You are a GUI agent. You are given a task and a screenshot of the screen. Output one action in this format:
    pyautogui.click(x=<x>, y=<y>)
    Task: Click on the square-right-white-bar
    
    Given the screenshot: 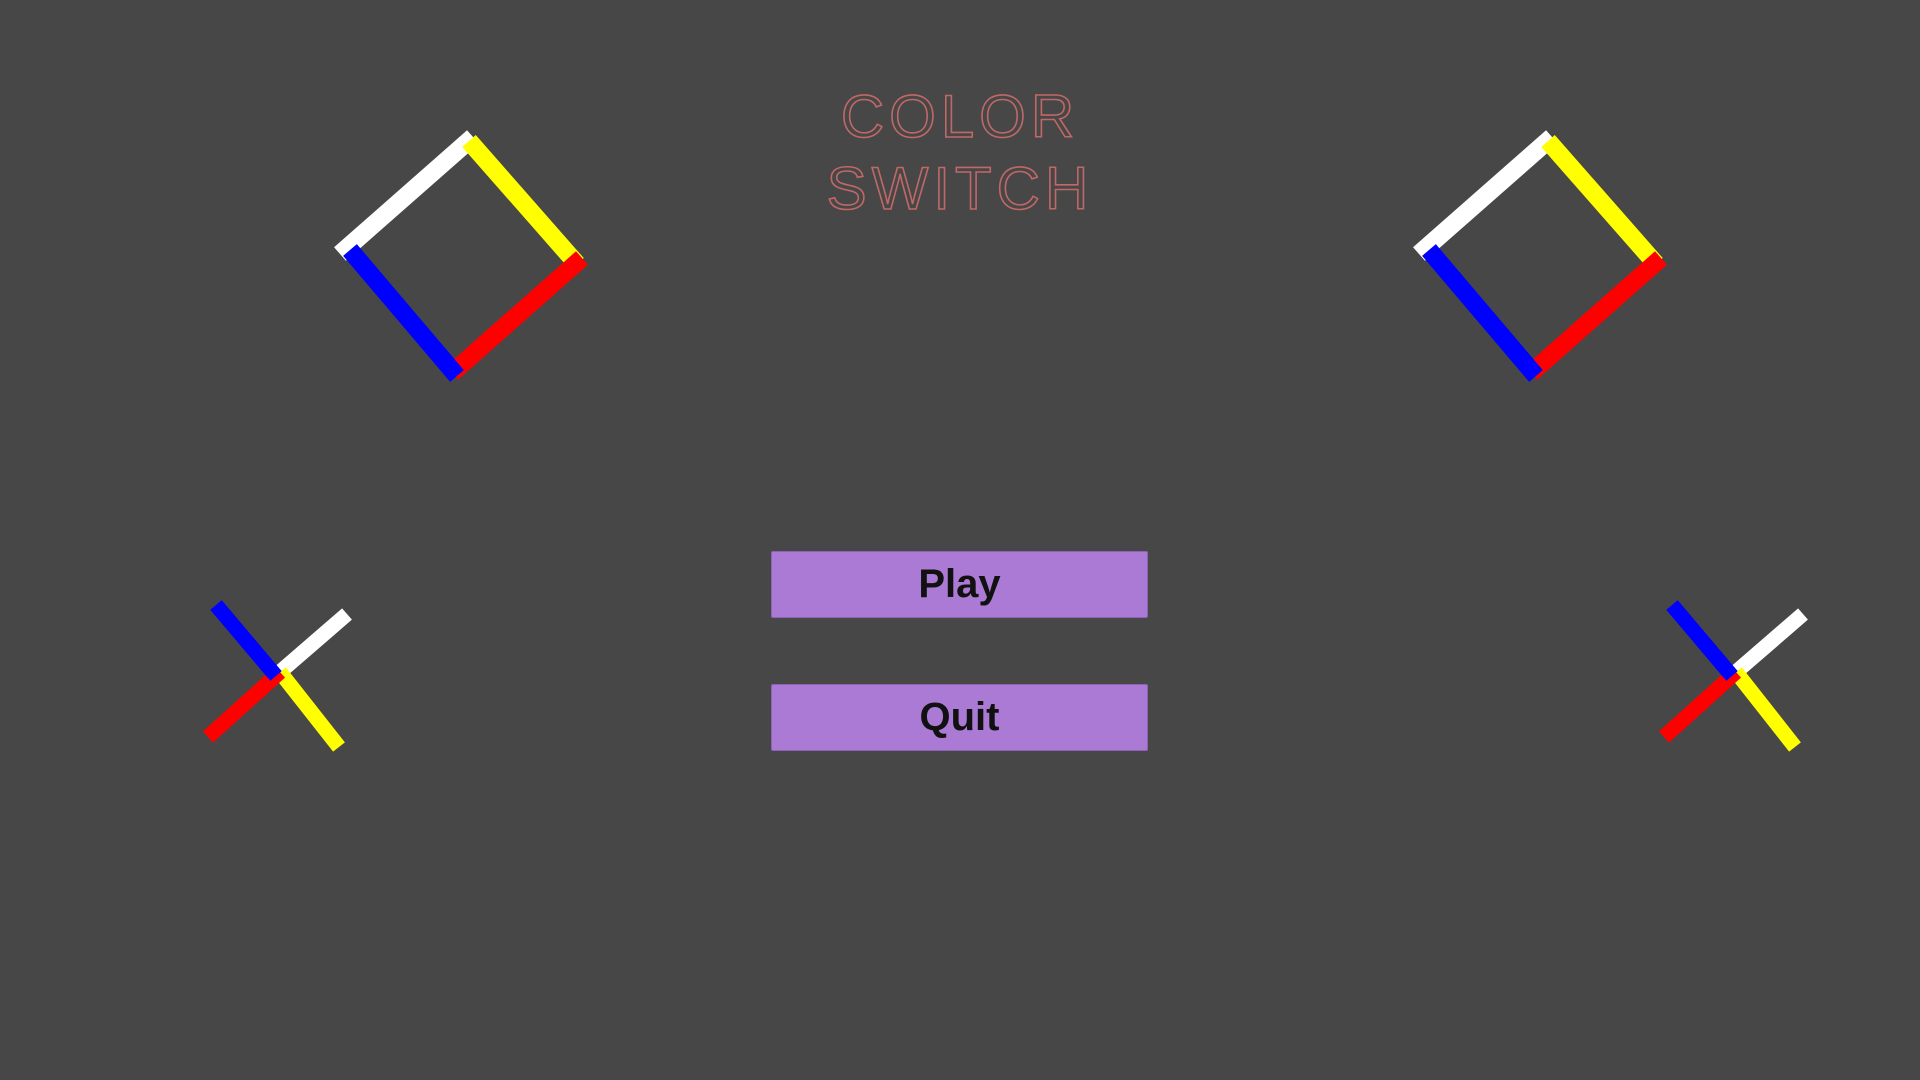 What is the action you would take?
    pyautogui.click(x=1485, y=195)
    